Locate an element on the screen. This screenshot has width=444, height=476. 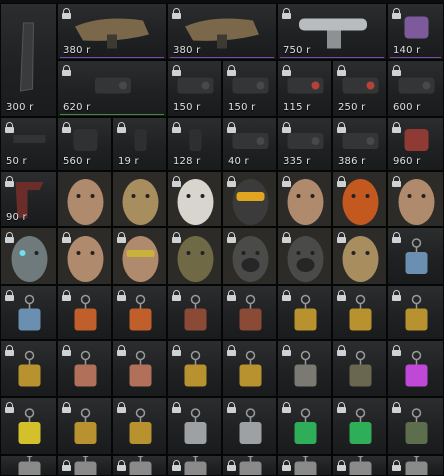
item-price: 115 r is located at coordinates (297, 107).